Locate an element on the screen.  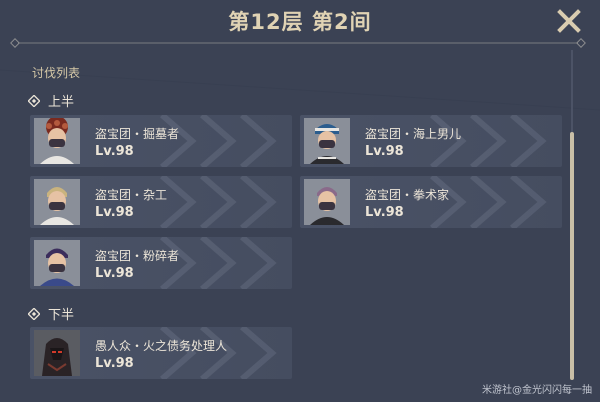
first-half-header: 上半 is located at coordinates (51, 100).